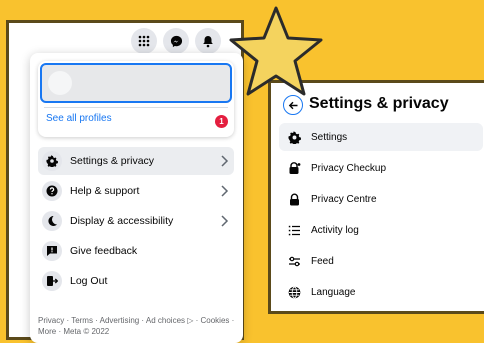 The width and height of the screenshot is (484, 343). I want to click on avatar, so click(60, 83).